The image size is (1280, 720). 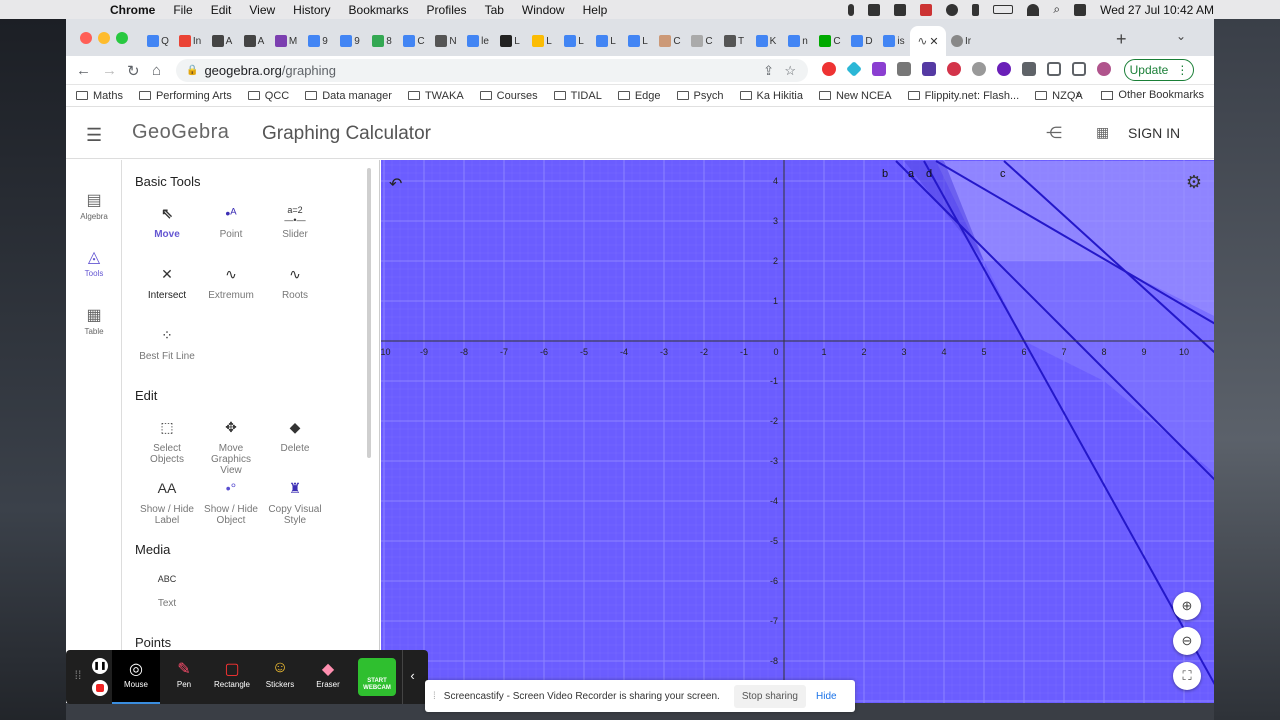 I want to click on bookmark-item: Edge, so click(x=639, y=96).